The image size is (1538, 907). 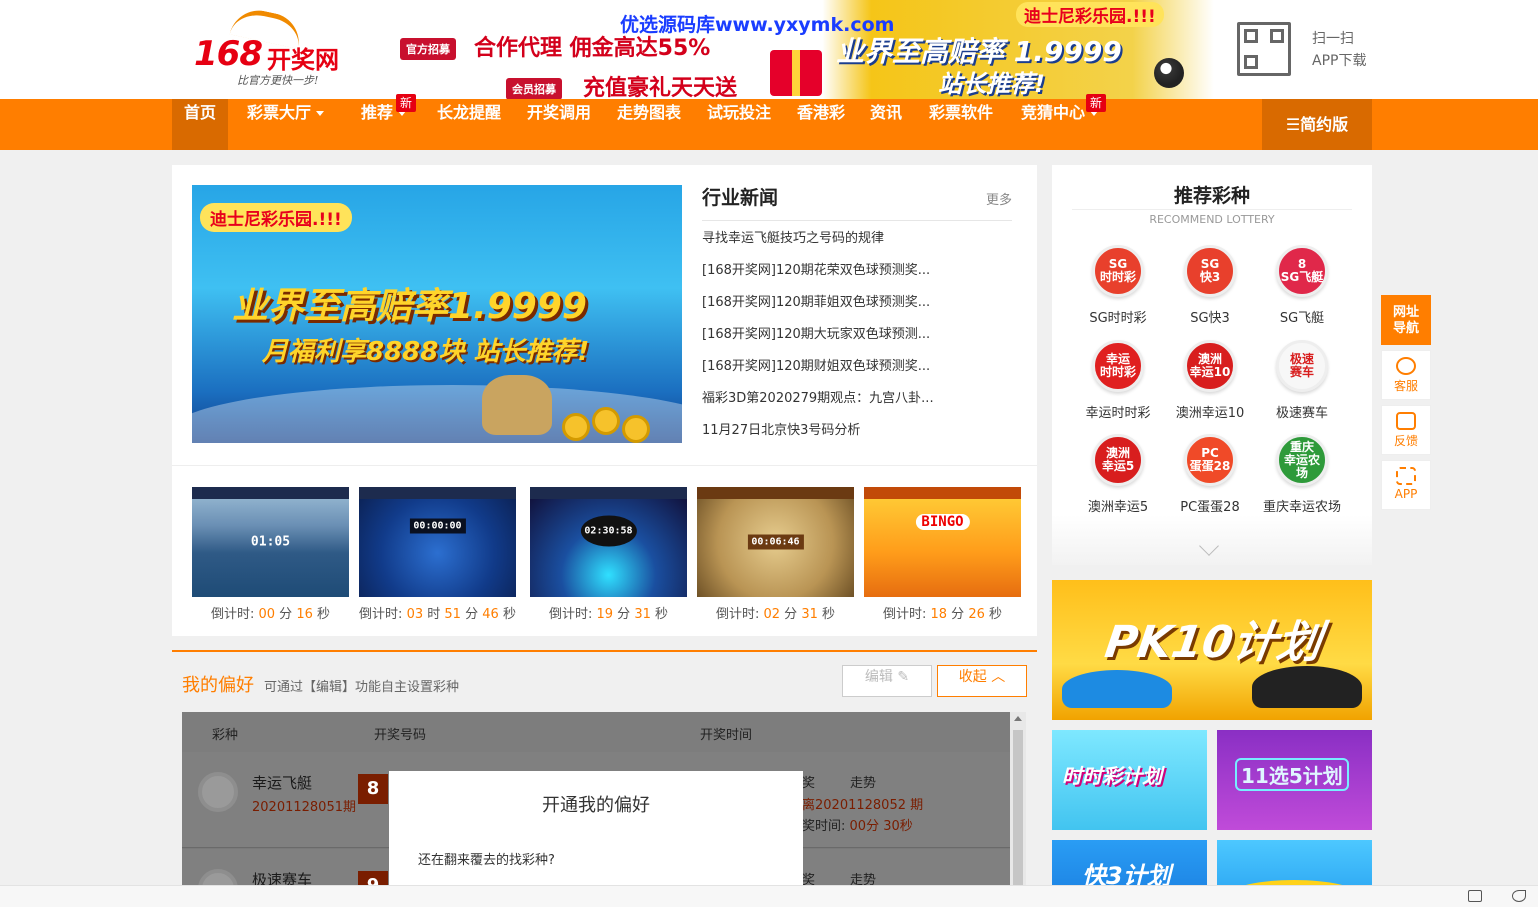 I want to click on banner-slide: 迪士尼彩乐园.!!! 业界至高赔率1.9999 月福利享8888块 站长推荐!, so click(x=437, y=314).